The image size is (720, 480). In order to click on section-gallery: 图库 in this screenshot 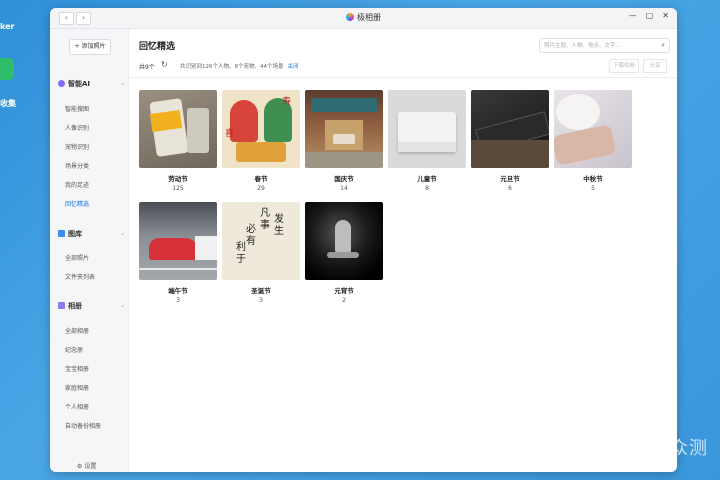, I will do `click(70, 234)`.